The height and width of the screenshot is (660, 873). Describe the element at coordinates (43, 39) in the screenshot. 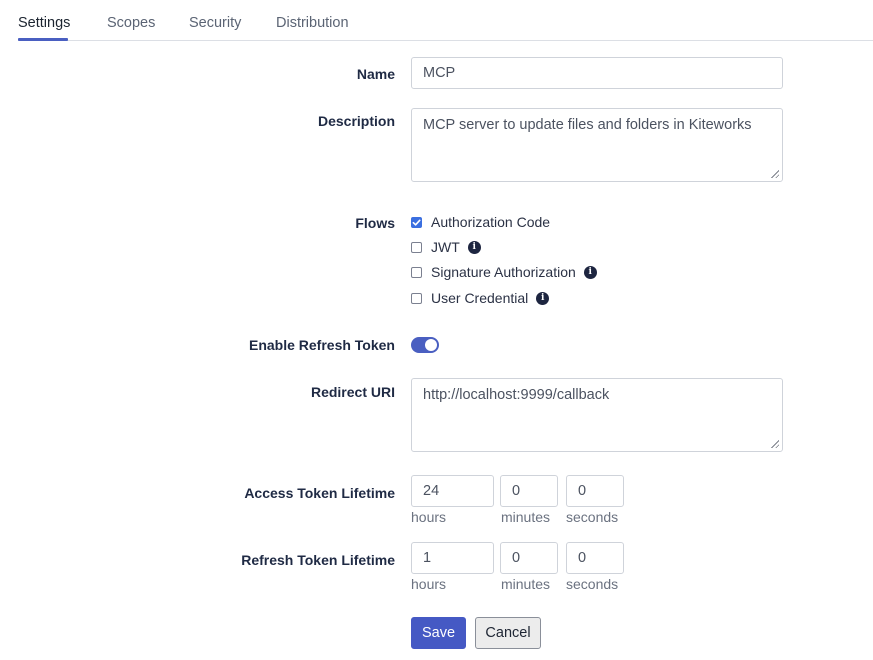

I see `active-tab-indicator` at that location.